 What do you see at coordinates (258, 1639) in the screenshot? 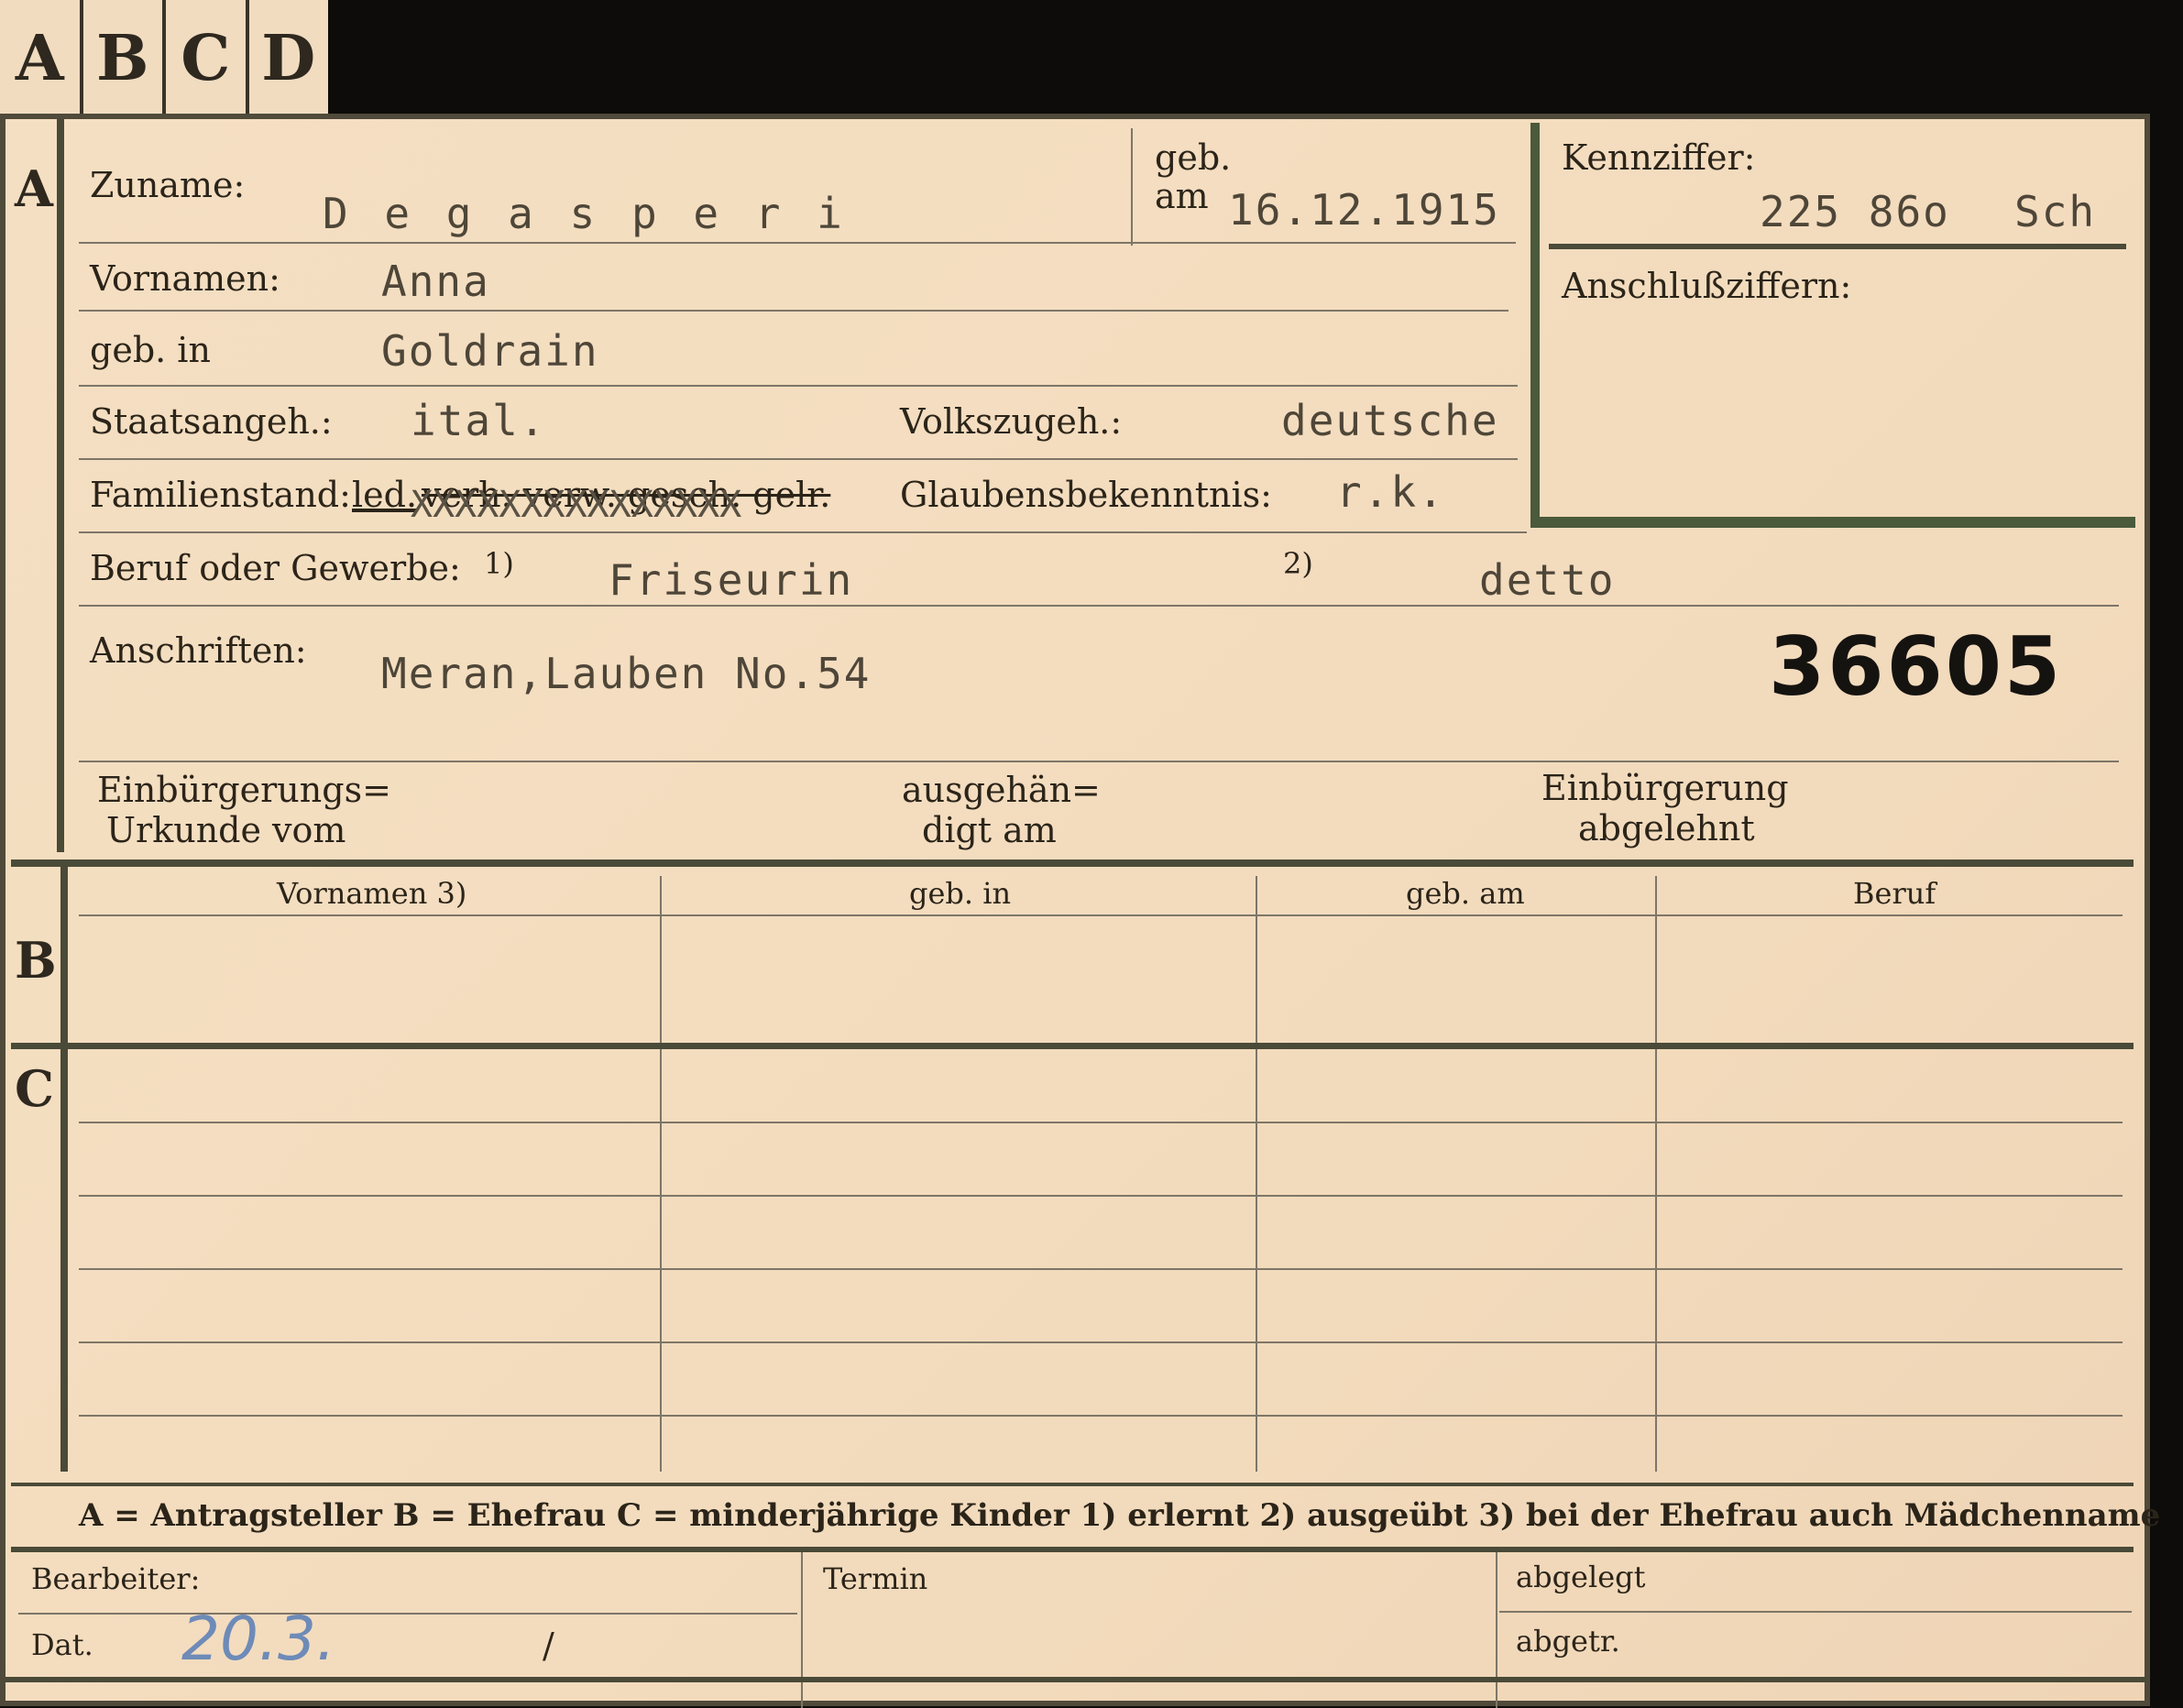
I see `dat-value: 20.3.` at bounding box center [258, 1639].